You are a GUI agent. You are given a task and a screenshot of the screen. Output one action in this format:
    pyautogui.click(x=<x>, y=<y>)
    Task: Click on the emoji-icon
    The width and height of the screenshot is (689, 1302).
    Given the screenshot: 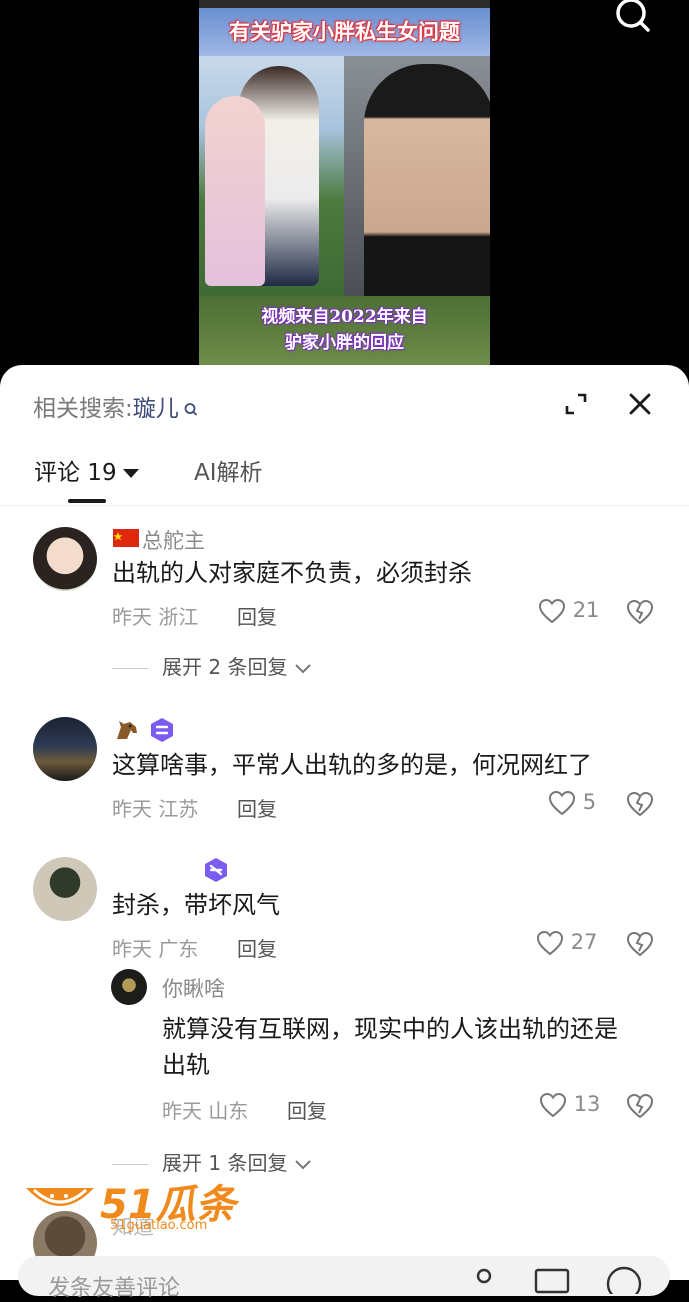 What is the action you would take?
    pyautogui.click(x=624, y=1279)
    